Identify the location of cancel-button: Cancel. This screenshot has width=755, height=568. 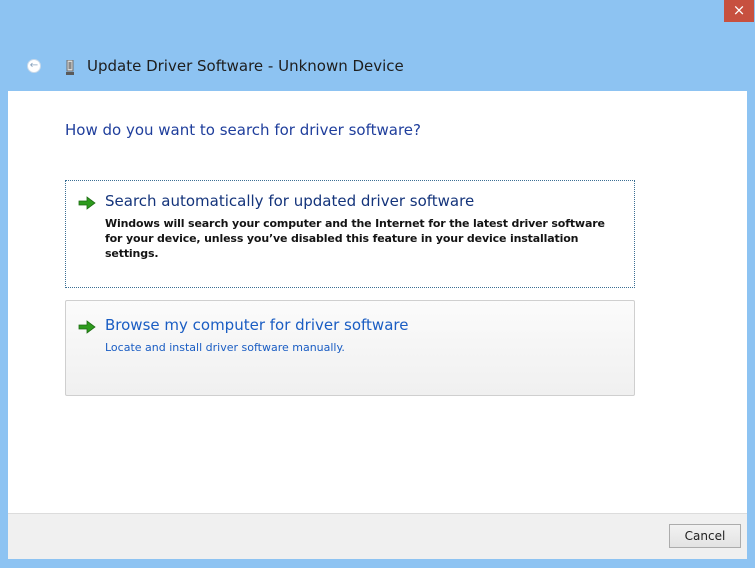
(705, 536).